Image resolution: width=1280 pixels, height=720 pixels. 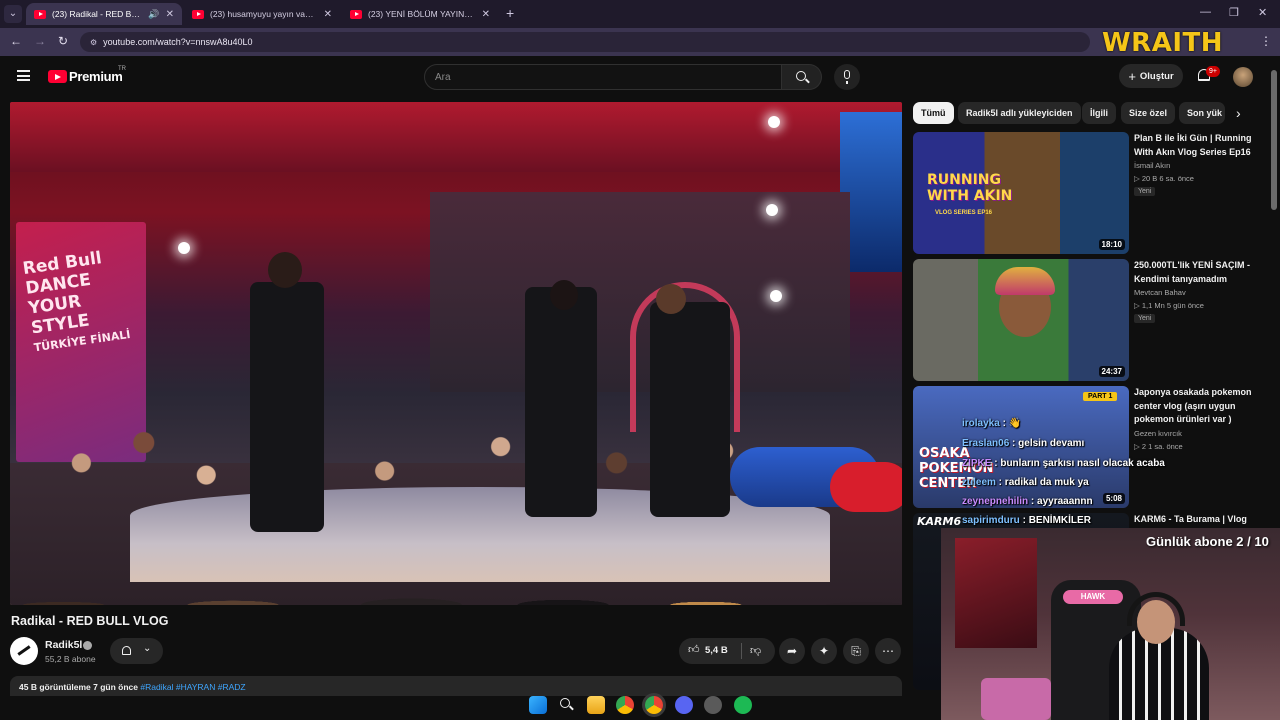 I want to click on search-box, so click(x=623, y=77).